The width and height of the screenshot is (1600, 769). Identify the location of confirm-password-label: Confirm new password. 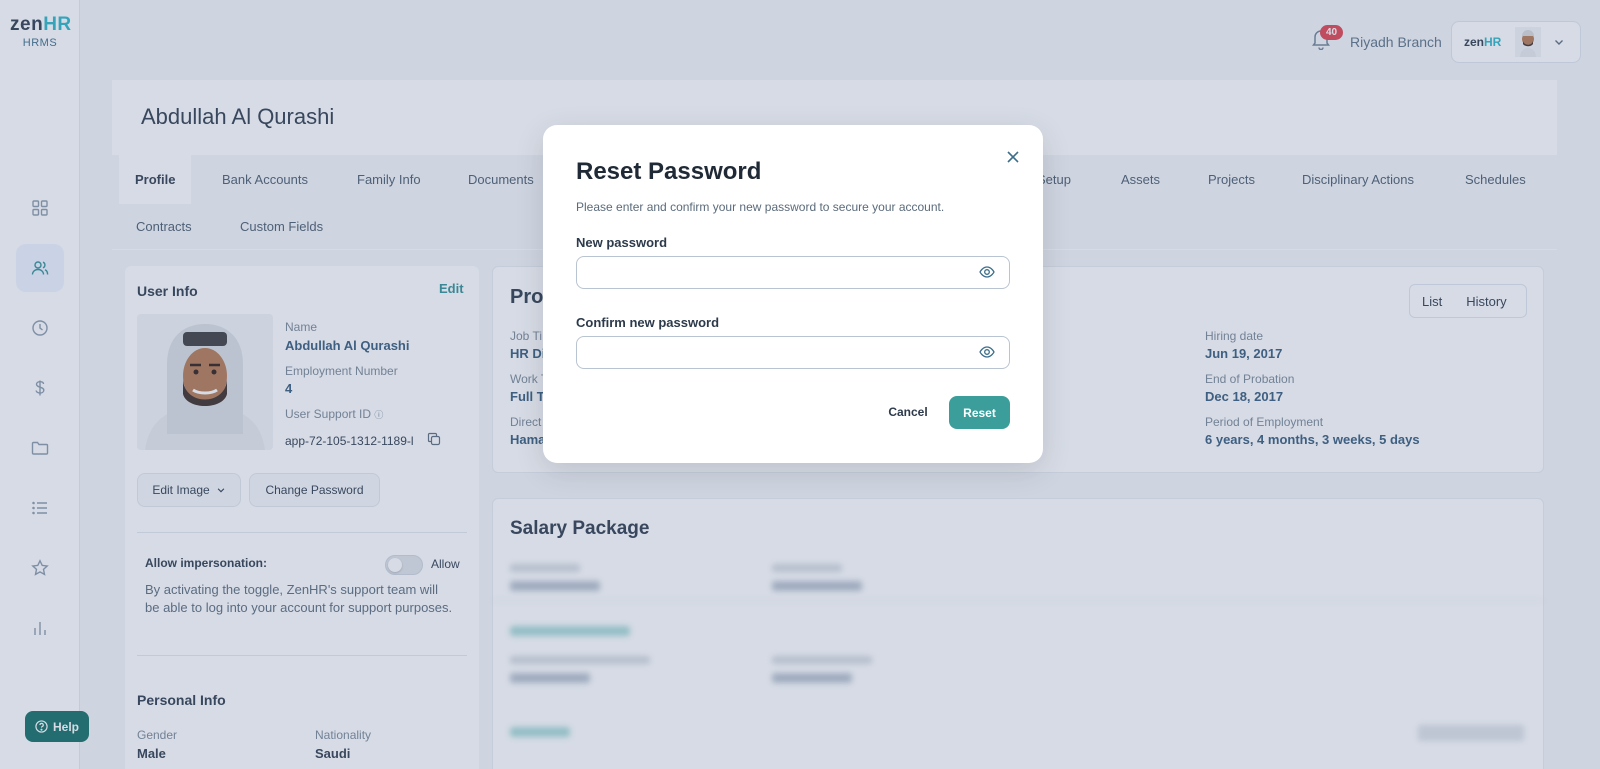
(648, 322).